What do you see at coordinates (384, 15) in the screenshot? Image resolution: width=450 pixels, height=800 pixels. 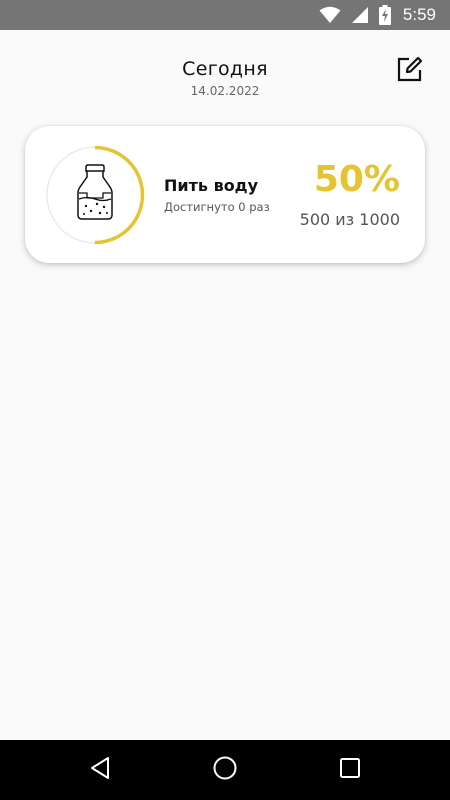 I see `battery-charging-icon` at bounding box center [384, 15].